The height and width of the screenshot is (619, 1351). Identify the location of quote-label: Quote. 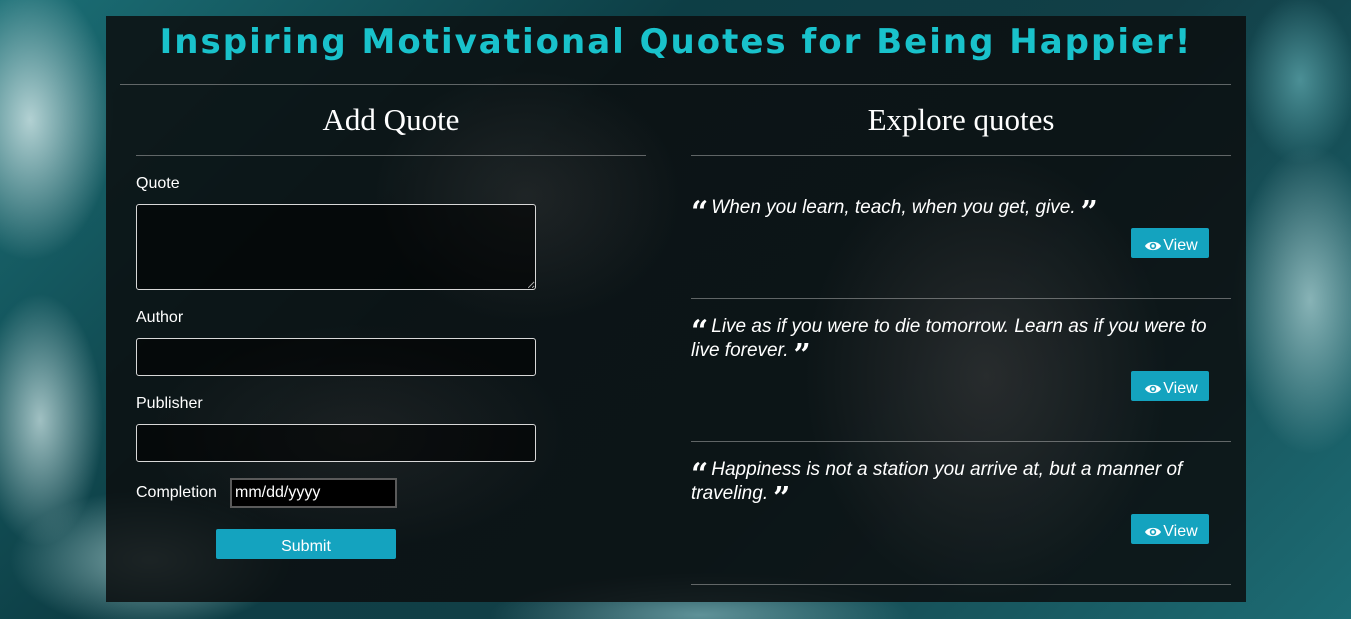
(158, 183).